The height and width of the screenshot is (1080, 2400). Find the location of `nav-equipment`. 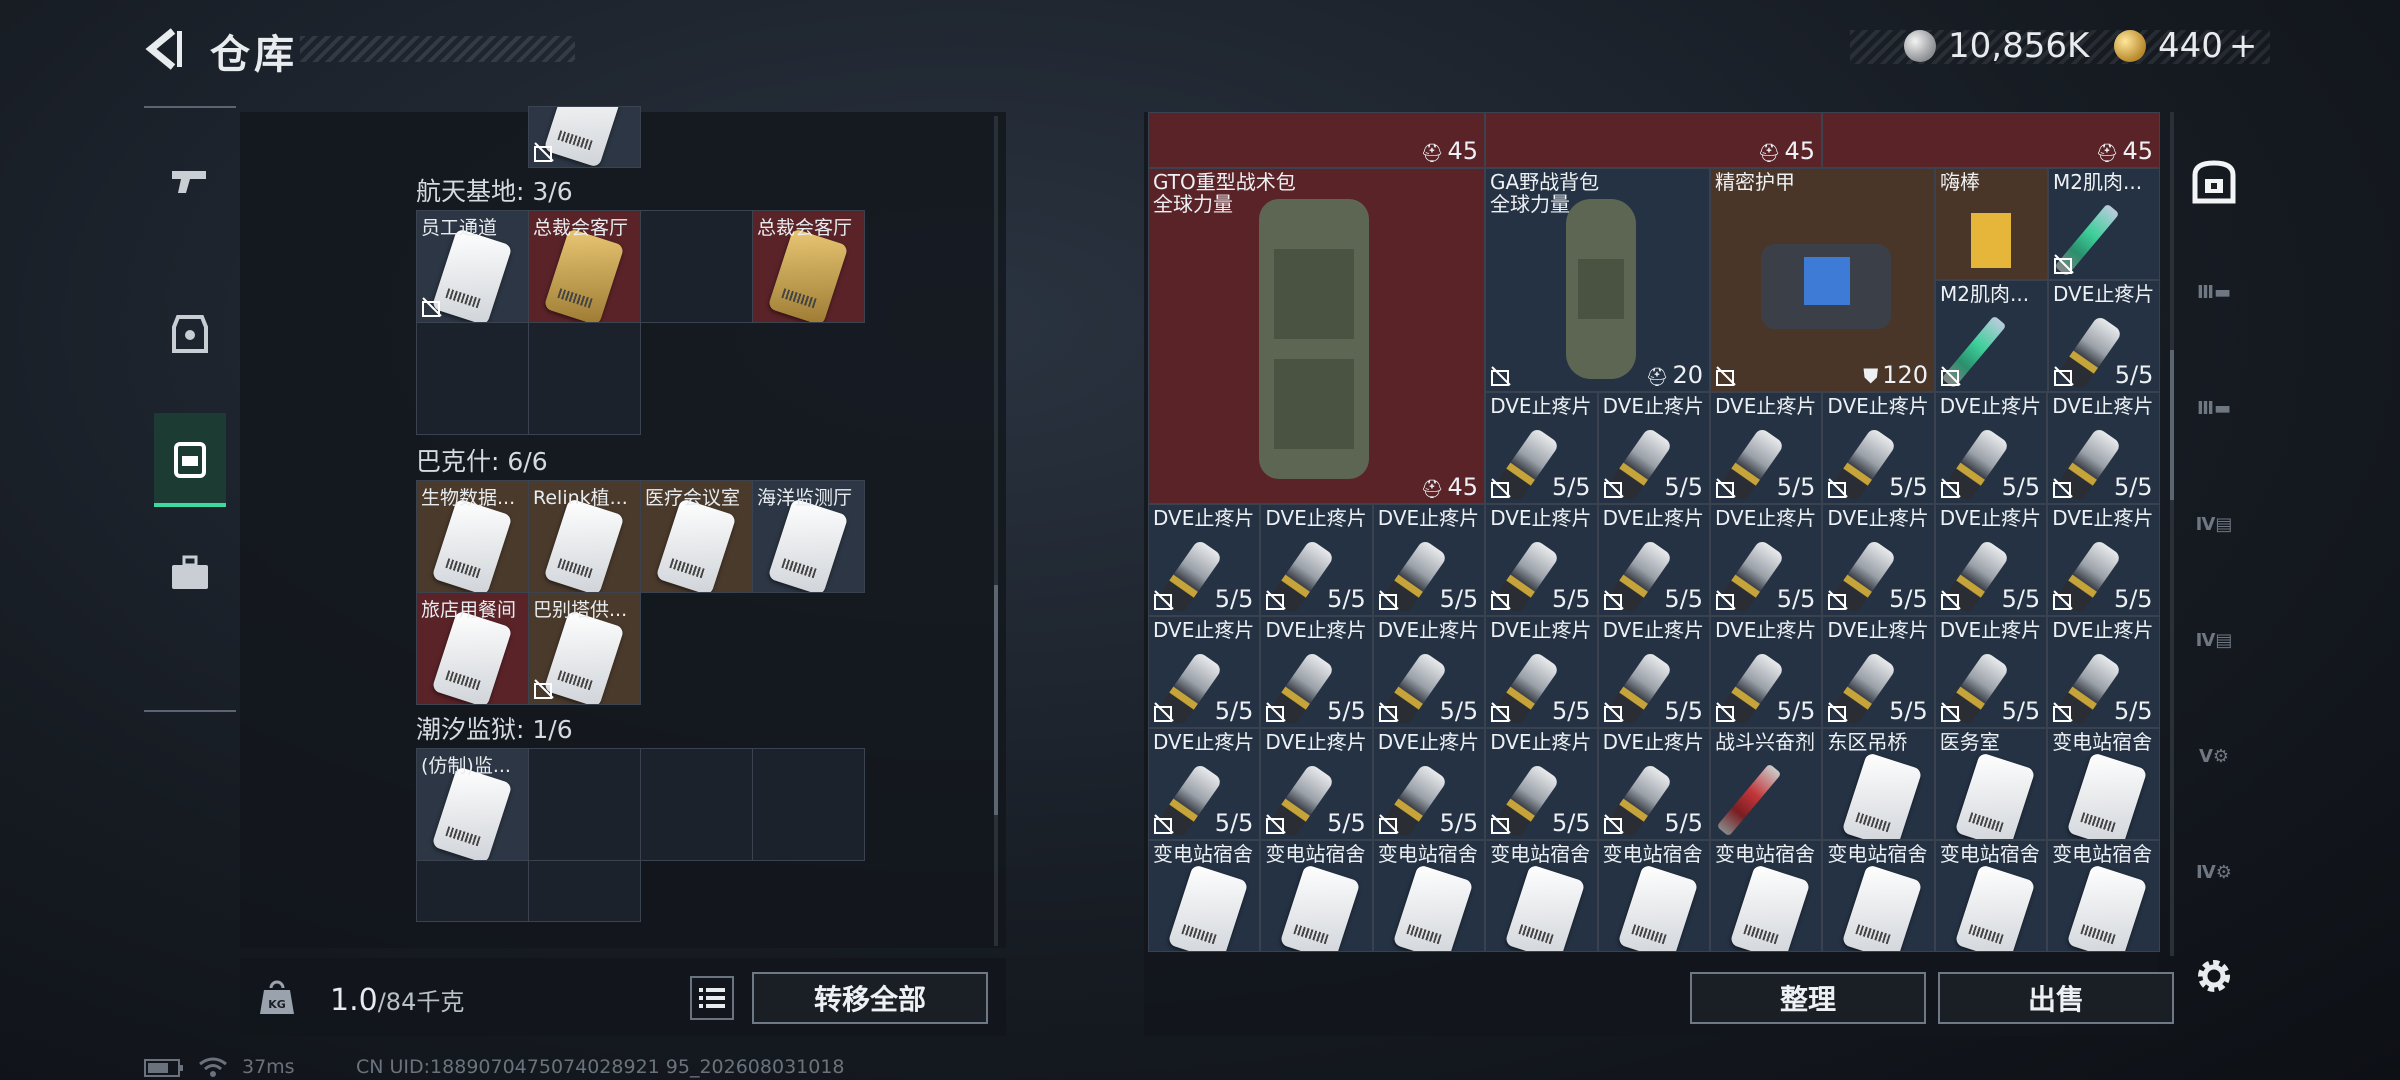

nav-equipment is located at coordinates (190, 333).